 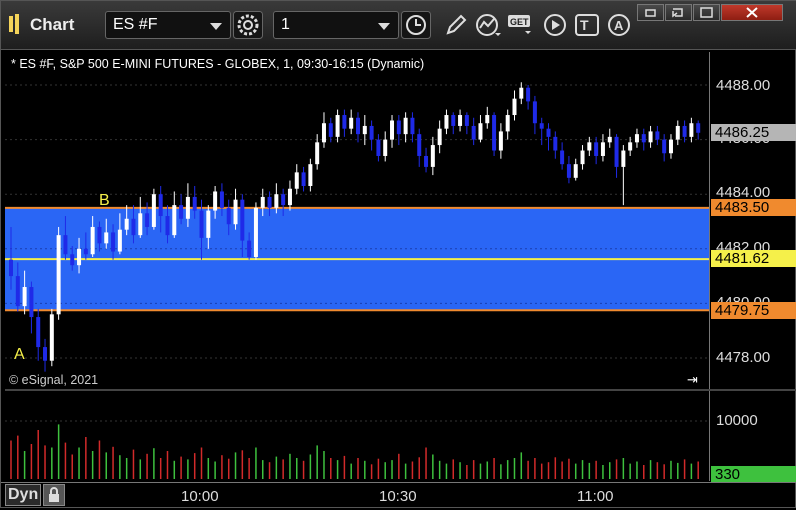 What do you see at coordinates (19, 354) in the screenshot?
I see `annotation-a: A` at bounding box center [19, 354].